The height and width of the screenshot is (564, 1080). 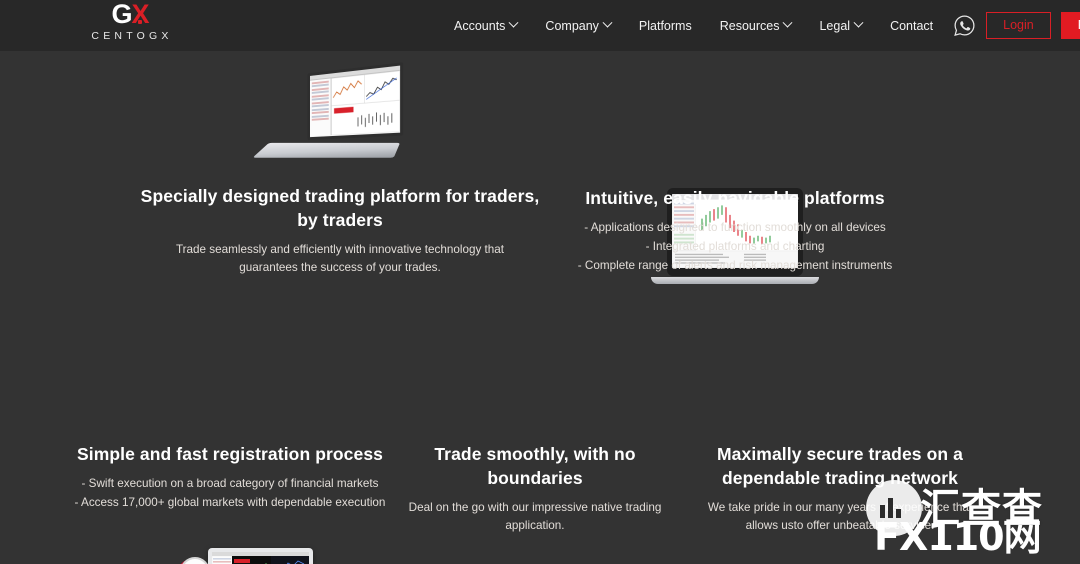 I want to click on feature-title: Trade smoothly, with no boundaries, so click(x=535, y=466).